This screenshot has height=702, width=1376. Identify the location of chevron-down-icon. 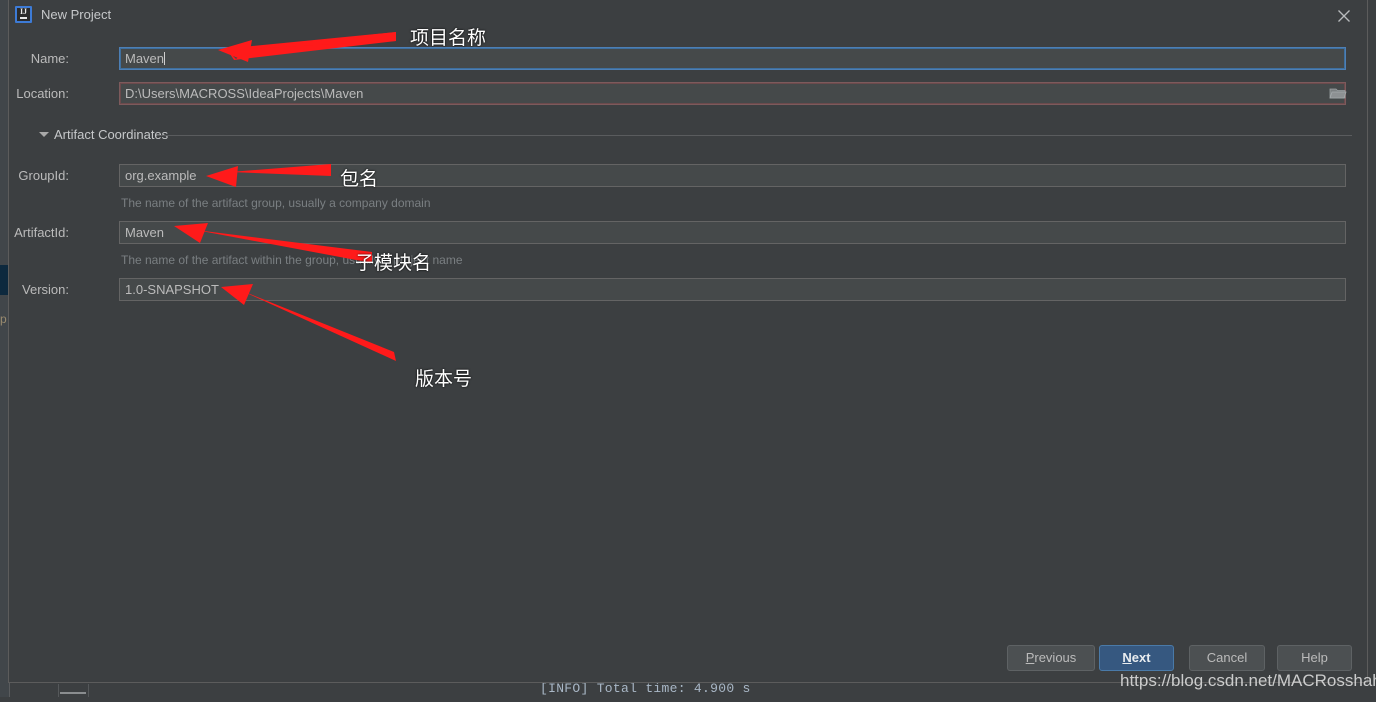
(44, 134).